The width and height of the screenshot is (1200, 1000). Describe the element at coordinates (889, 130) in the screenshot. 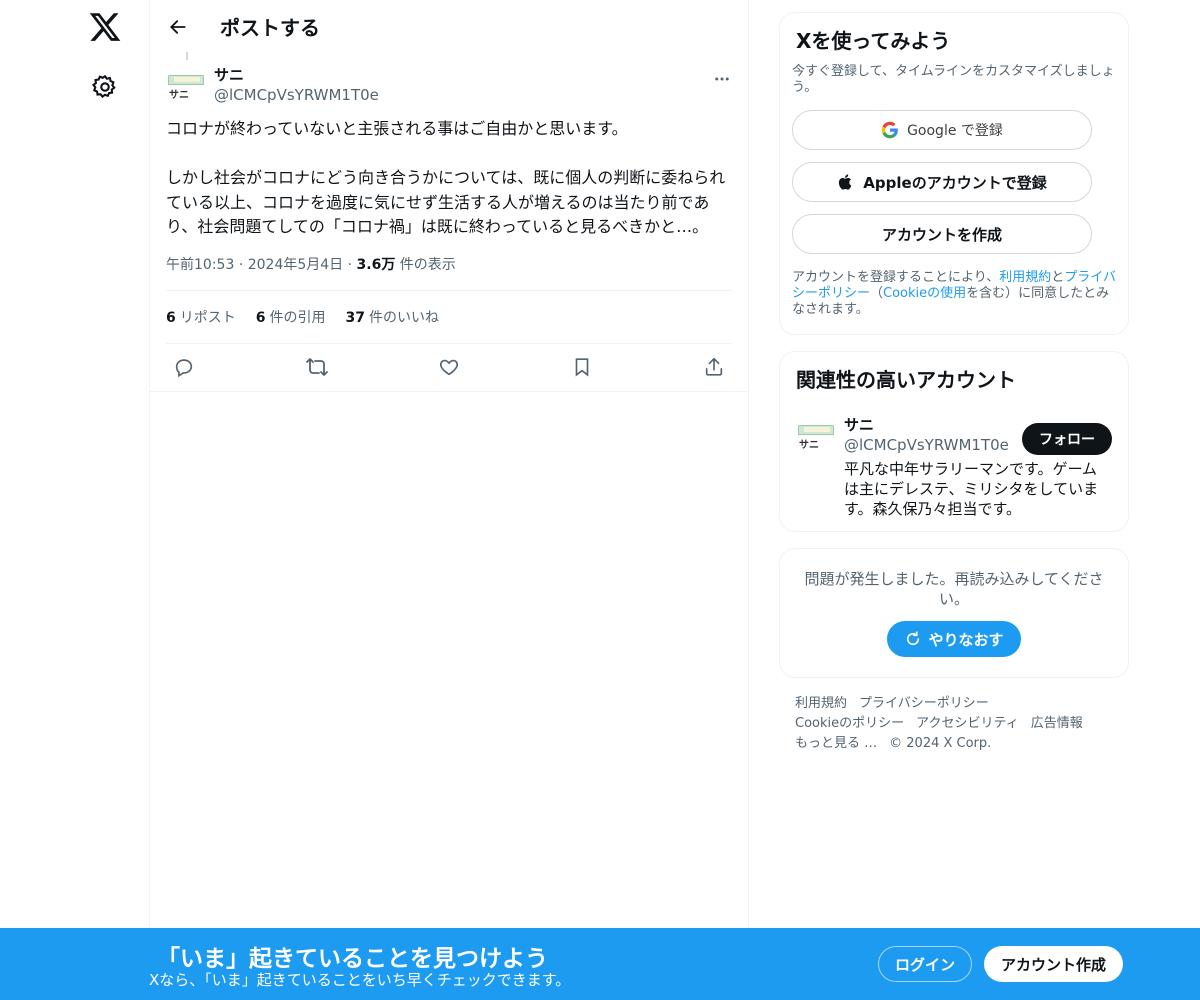

I see `google-icon` at that location.